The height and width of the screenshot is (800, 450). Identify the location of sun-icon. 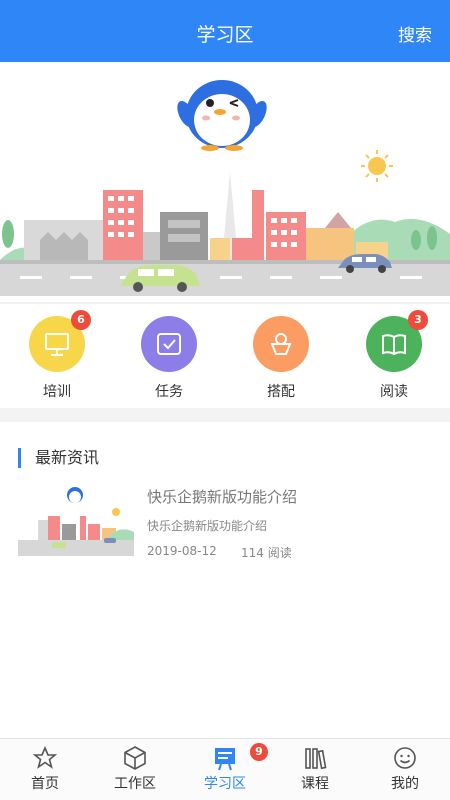
(377, 166).